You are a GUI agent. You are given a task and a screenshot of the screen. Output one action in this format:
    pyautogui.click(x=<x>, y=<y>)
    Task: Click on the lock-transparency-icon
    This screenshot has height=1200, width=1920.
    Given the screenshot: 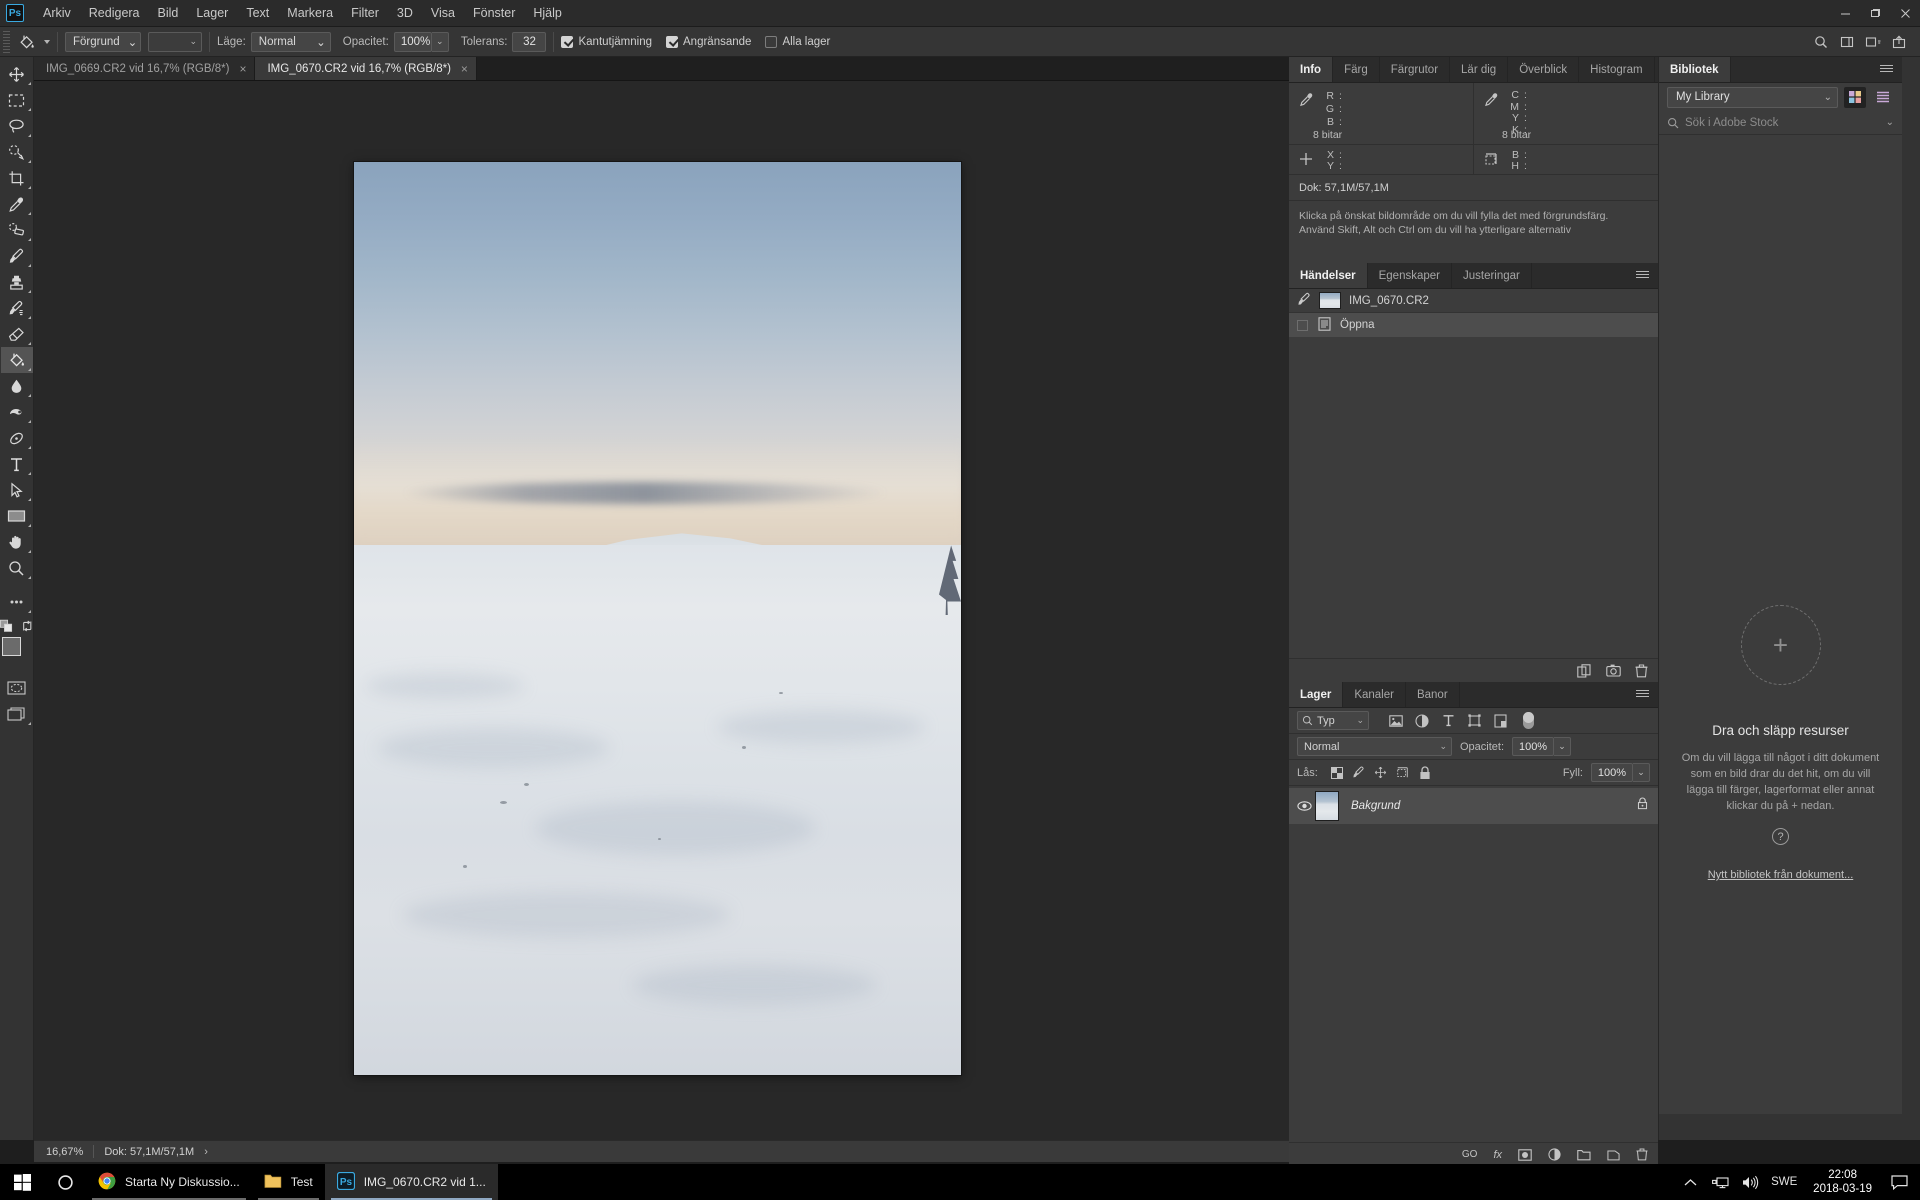 What is the action you would take?
    pyautogui.click(x=1337, y=772)
    